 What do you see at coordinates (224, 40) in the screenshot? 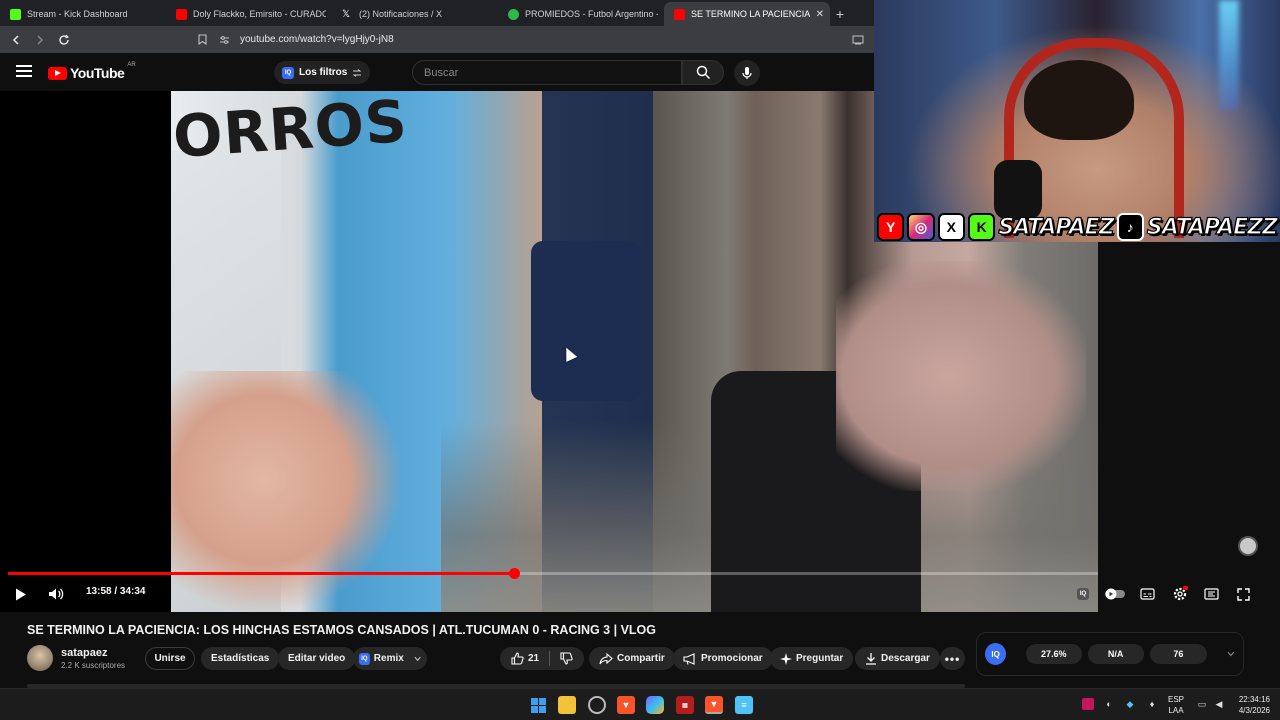
I see `site-info-icon` at bounding box center [224, 40].